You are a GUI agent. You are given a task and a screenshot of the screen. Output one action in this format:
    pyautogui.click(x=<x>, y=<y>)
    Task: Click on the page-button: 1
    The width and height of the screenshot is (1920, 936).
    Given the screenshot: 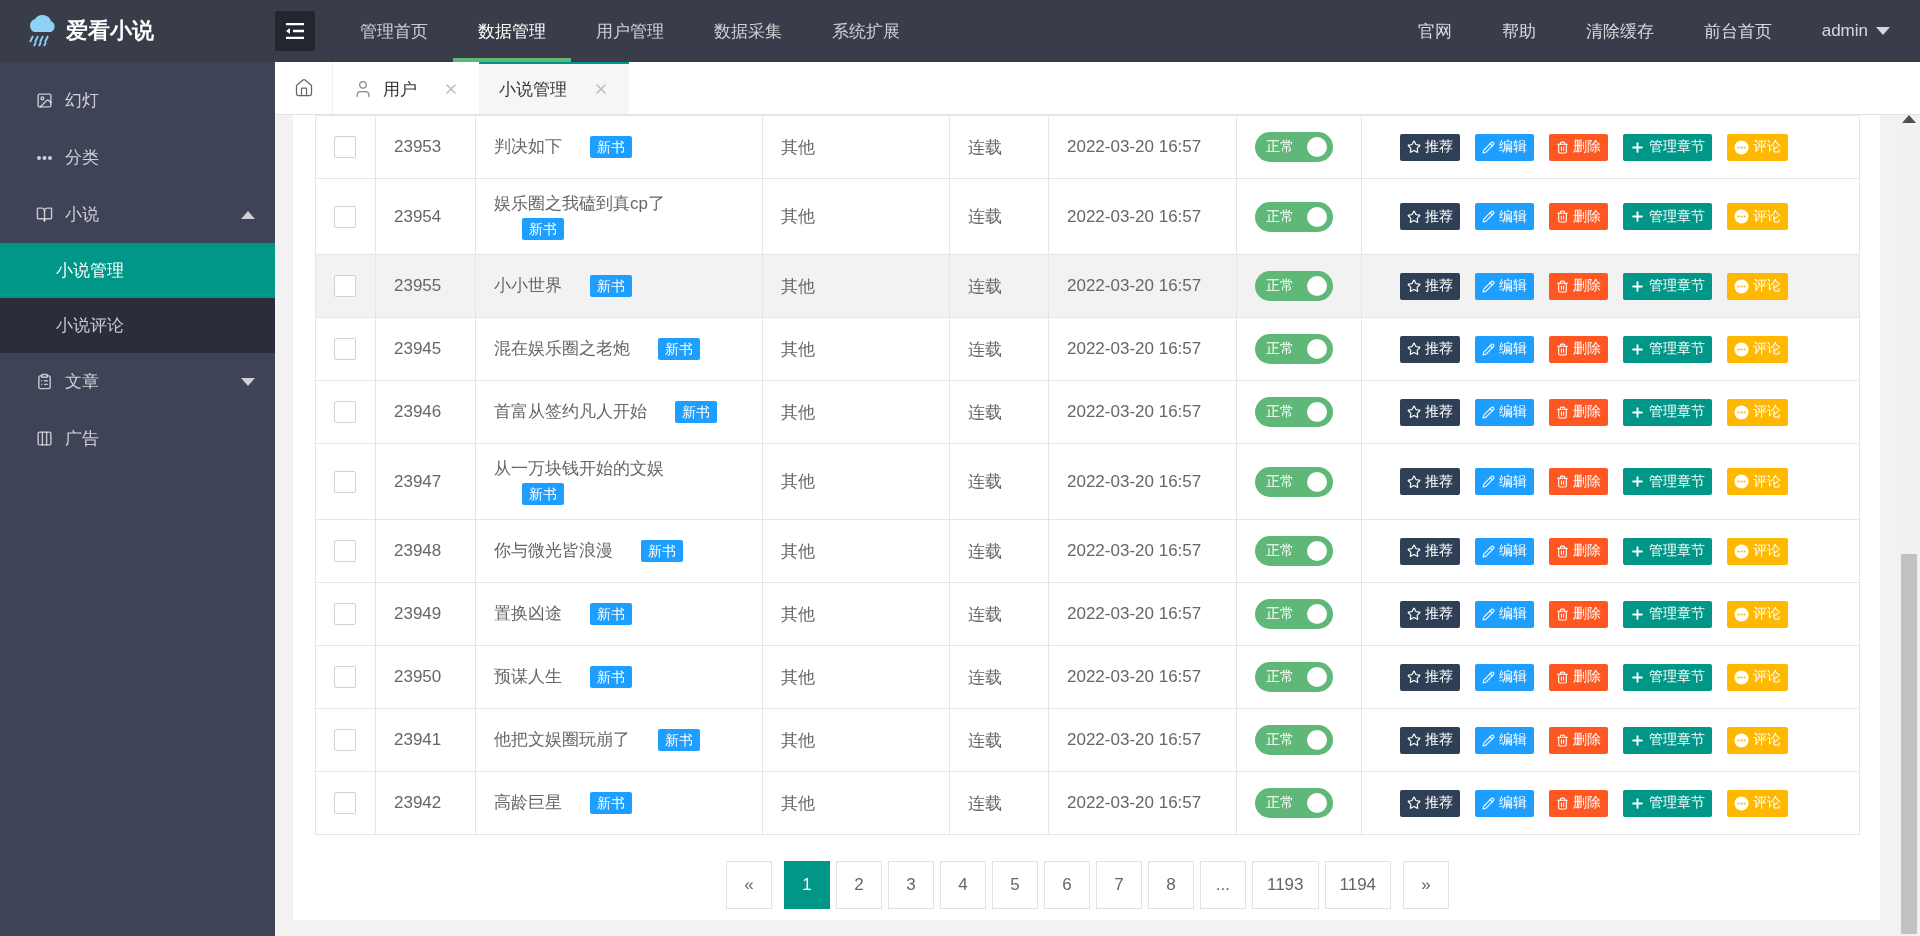 What is the action you would take?
    pyautogui.click(x=806, y=885)
    